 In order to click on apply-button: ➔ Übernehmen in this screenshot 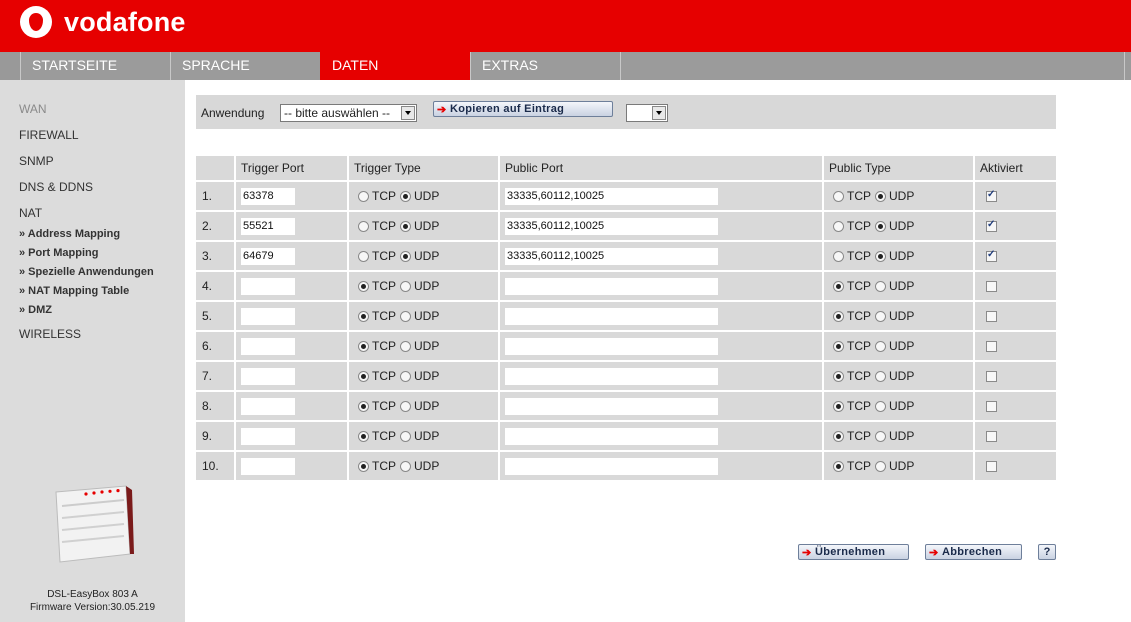, I will do `click(853, 552)`.